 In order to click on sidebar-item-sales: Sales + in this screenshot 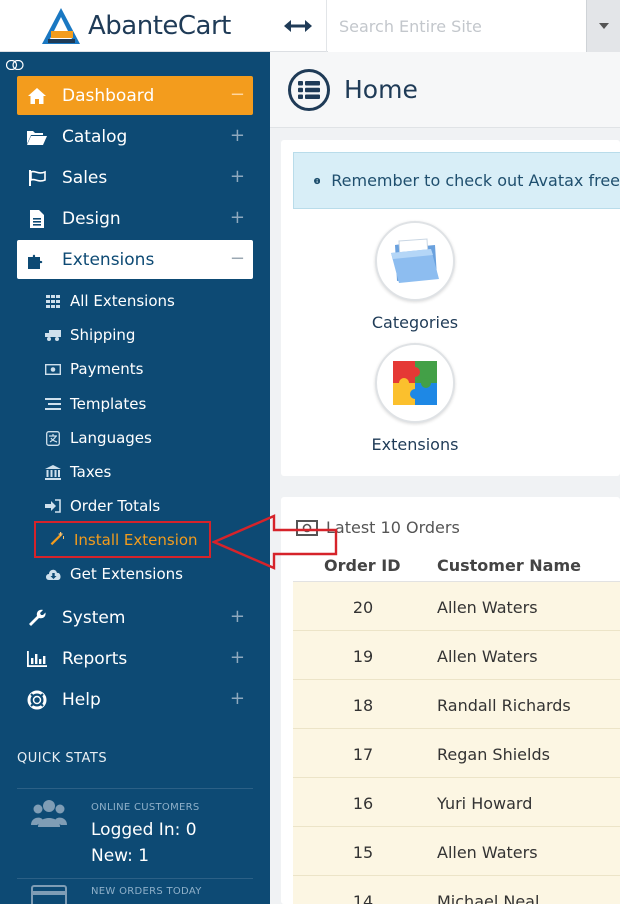, I will do `click(135, 177)`.